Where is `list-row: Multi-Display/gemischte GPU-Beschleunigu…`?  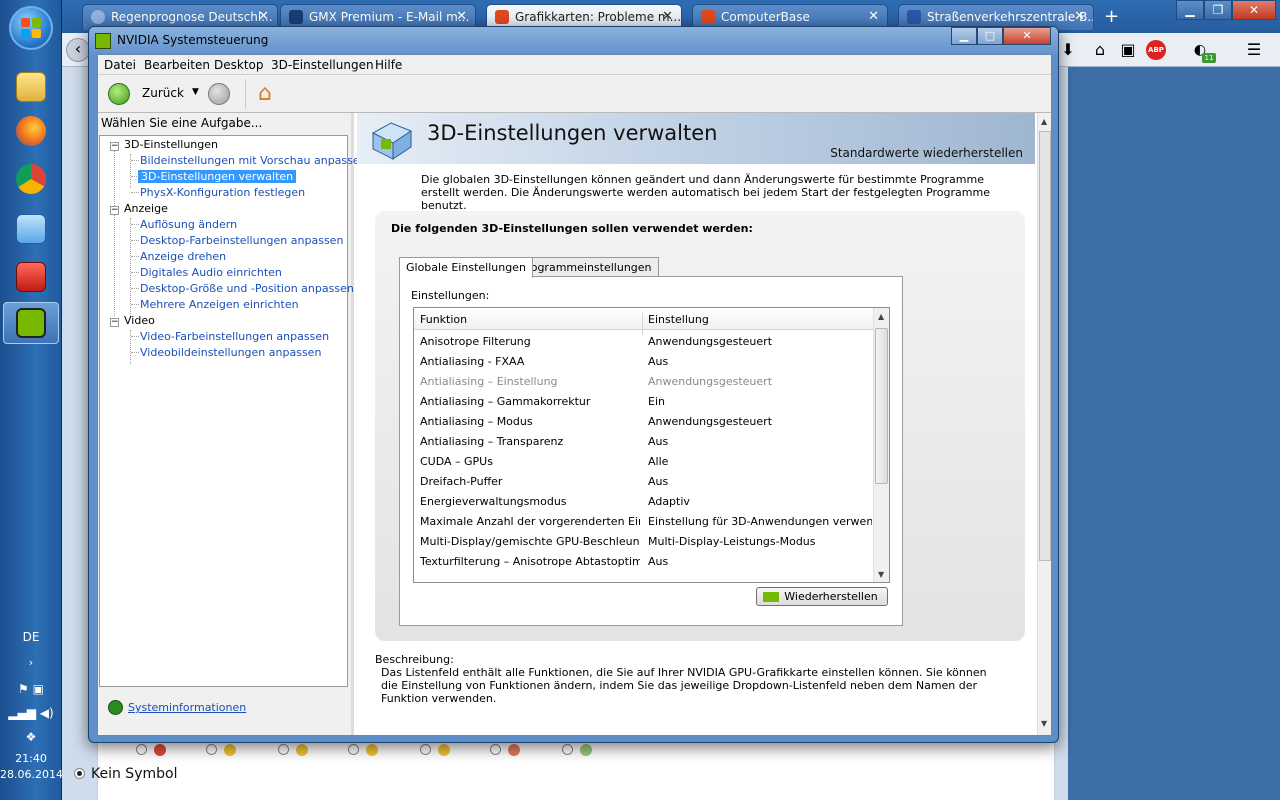
list-row: Multi-Display/gemischte GPU-Beschleunigu… is located at coordinates (644, 542).